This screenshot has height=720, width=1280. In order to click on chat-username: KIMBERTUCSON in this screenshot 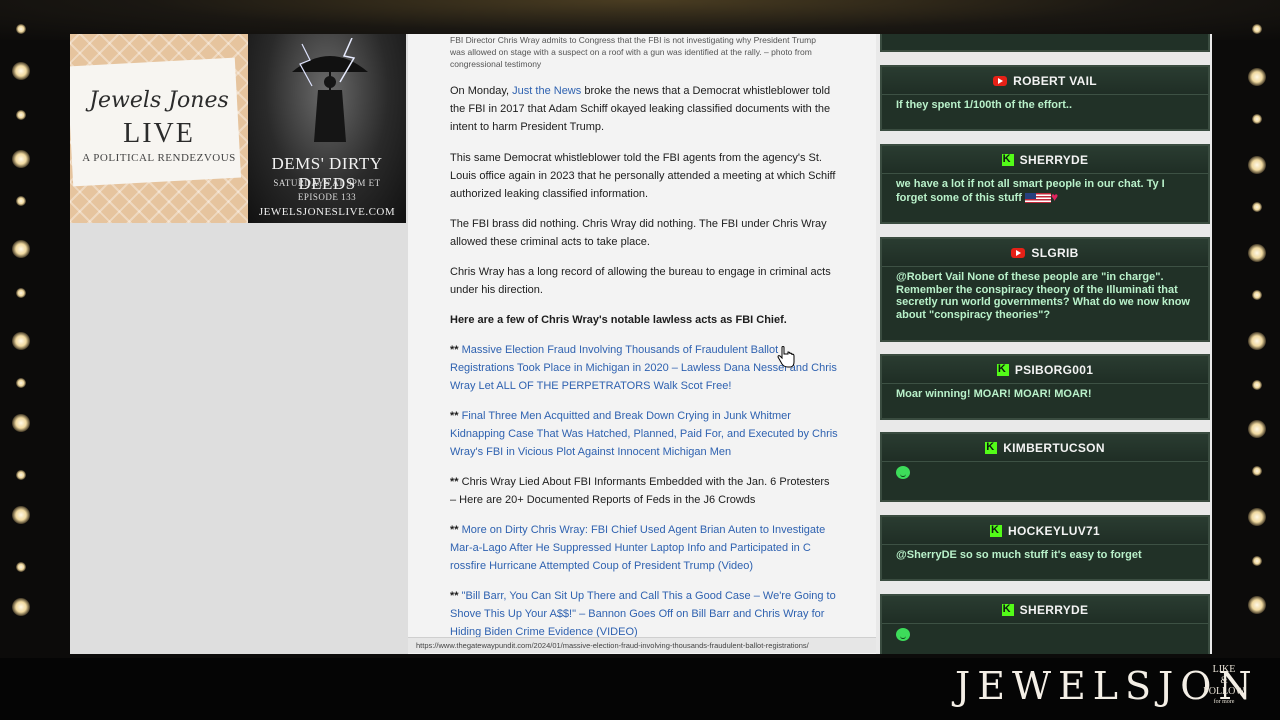, I will do `click(1054, 447)`.